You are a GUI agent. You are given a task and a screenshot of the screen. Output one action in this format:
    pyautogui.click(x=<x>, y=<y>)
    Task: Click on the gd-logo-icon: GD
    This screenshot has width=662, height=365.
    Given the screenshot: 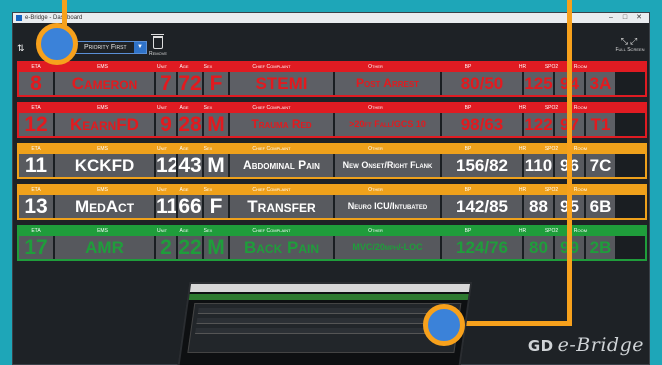 What is the action you would take?
    pyautogui.click(x=540, y=346)
    